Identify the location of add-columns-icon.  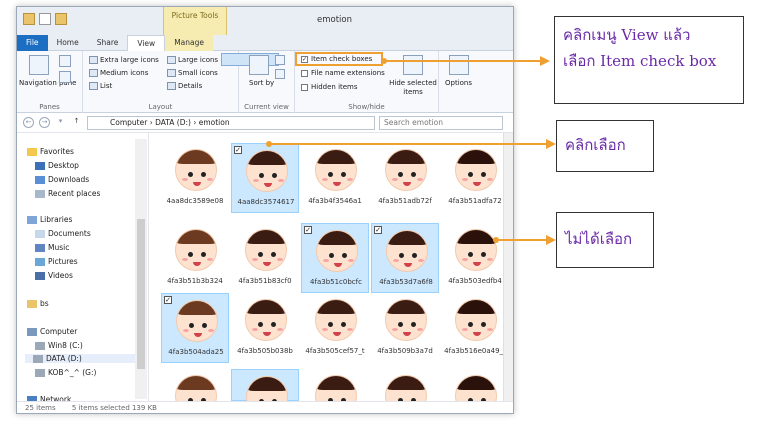
(280, 74).